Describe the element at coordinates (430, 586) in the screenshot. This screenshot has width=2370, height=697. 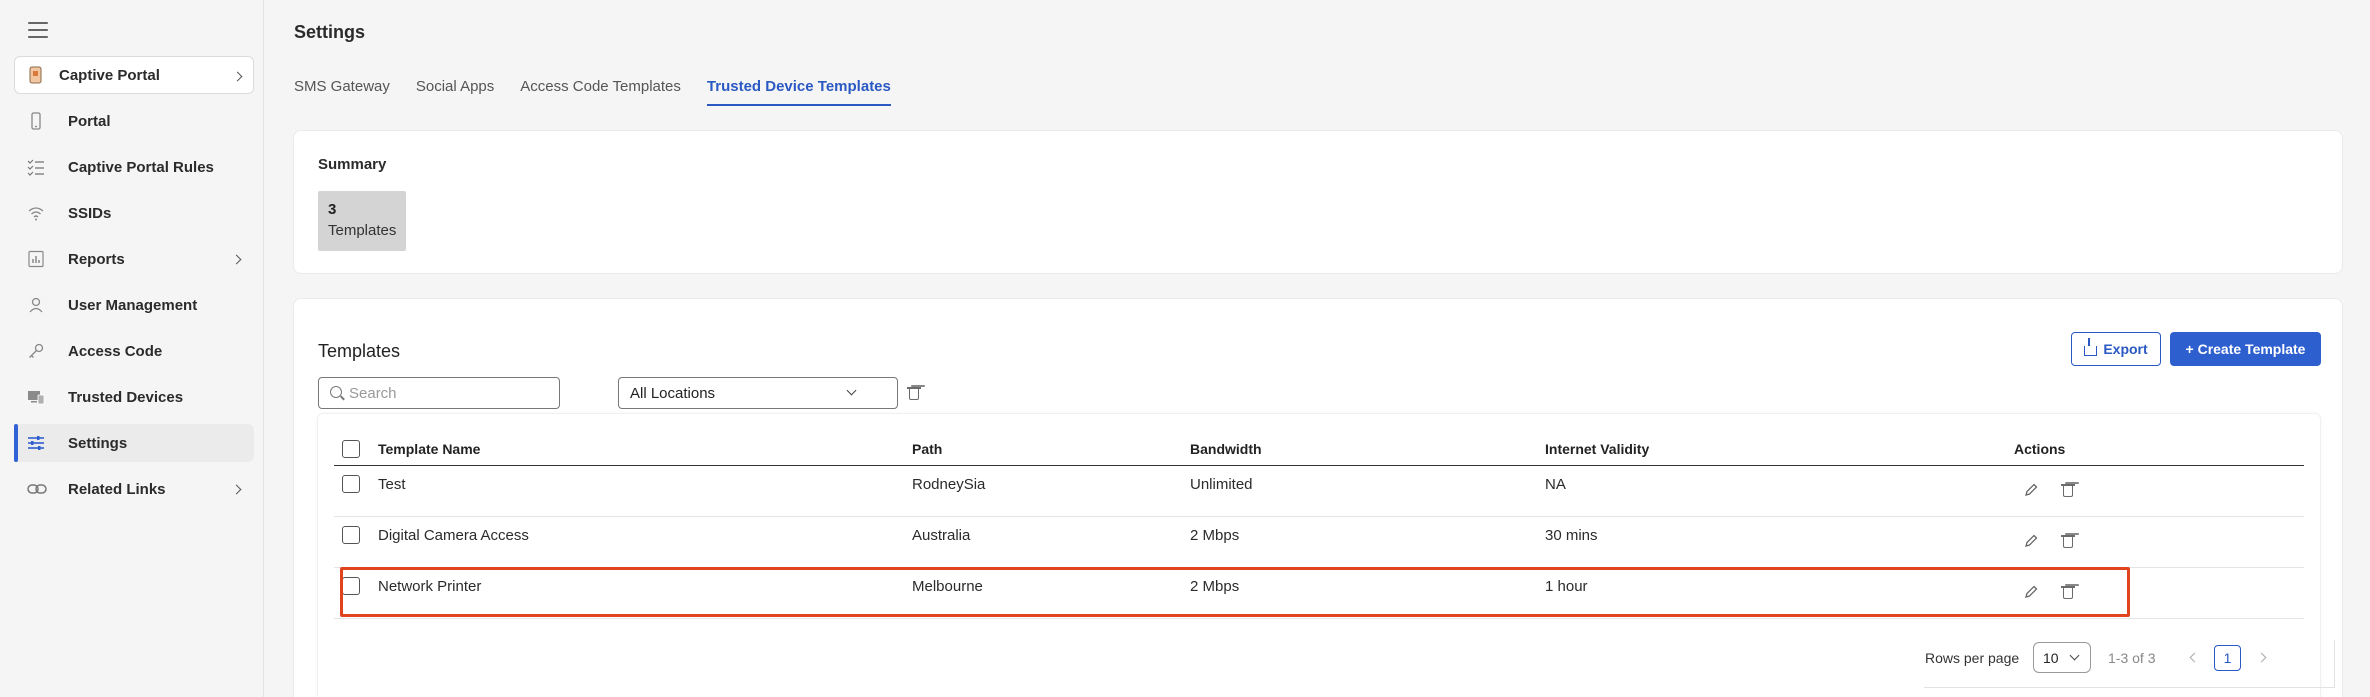
I see `cell-template-name: Network Printer` at that location.